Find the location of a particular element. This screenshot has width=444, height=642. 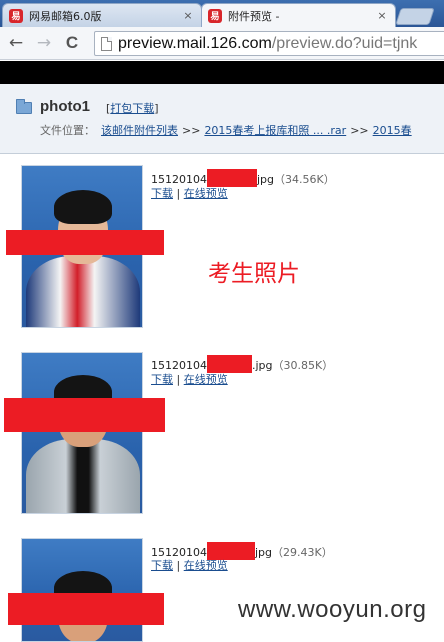

back-arrow-icon: ← is located at coordinates (16, 43).